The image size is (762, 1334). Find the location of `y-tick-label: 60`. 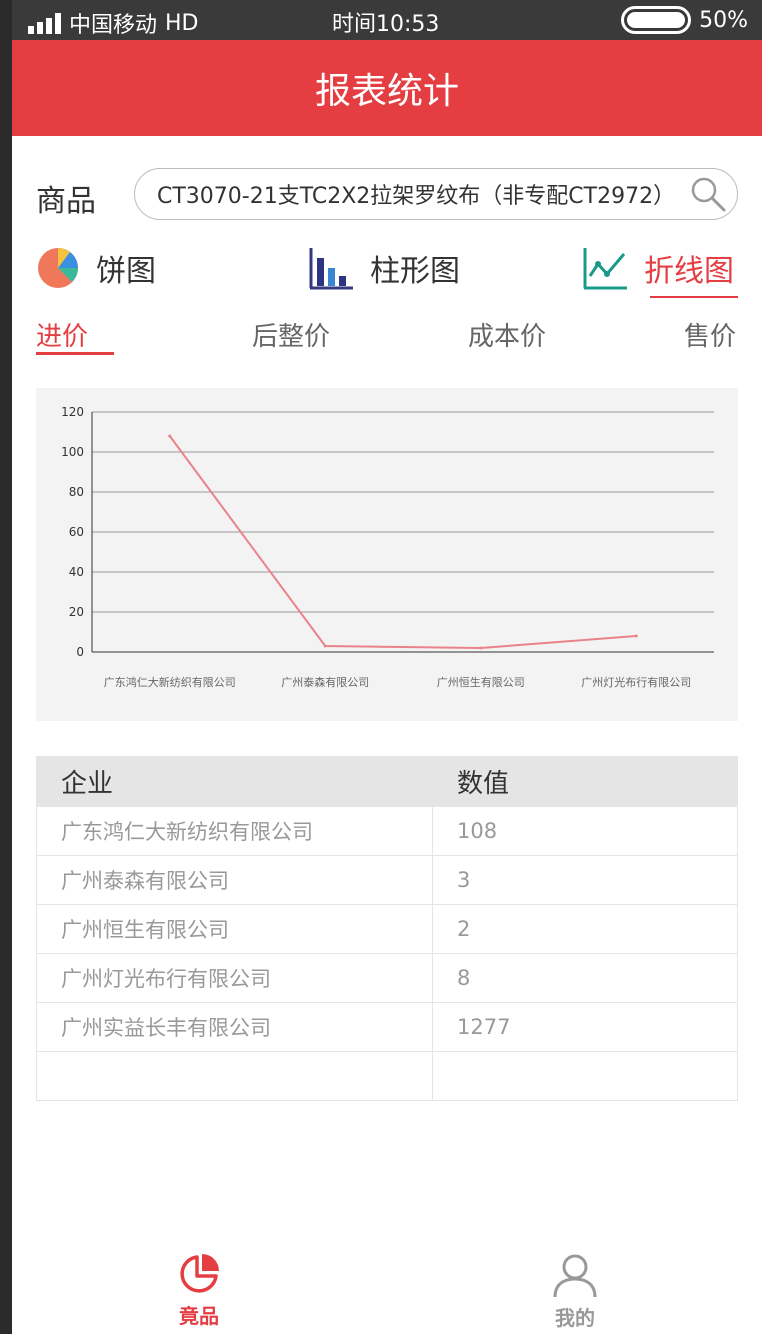

y-tick-label: 60 is located at coordinates (76, 532).